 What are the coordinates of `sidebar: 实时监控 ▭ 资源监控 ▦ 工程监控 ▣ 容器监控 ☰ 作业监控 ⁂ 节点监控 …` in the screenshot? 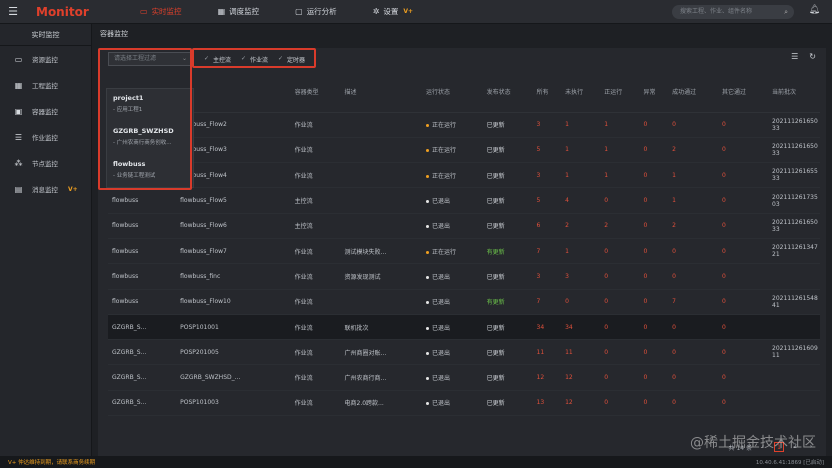 It's located at (46, 240).